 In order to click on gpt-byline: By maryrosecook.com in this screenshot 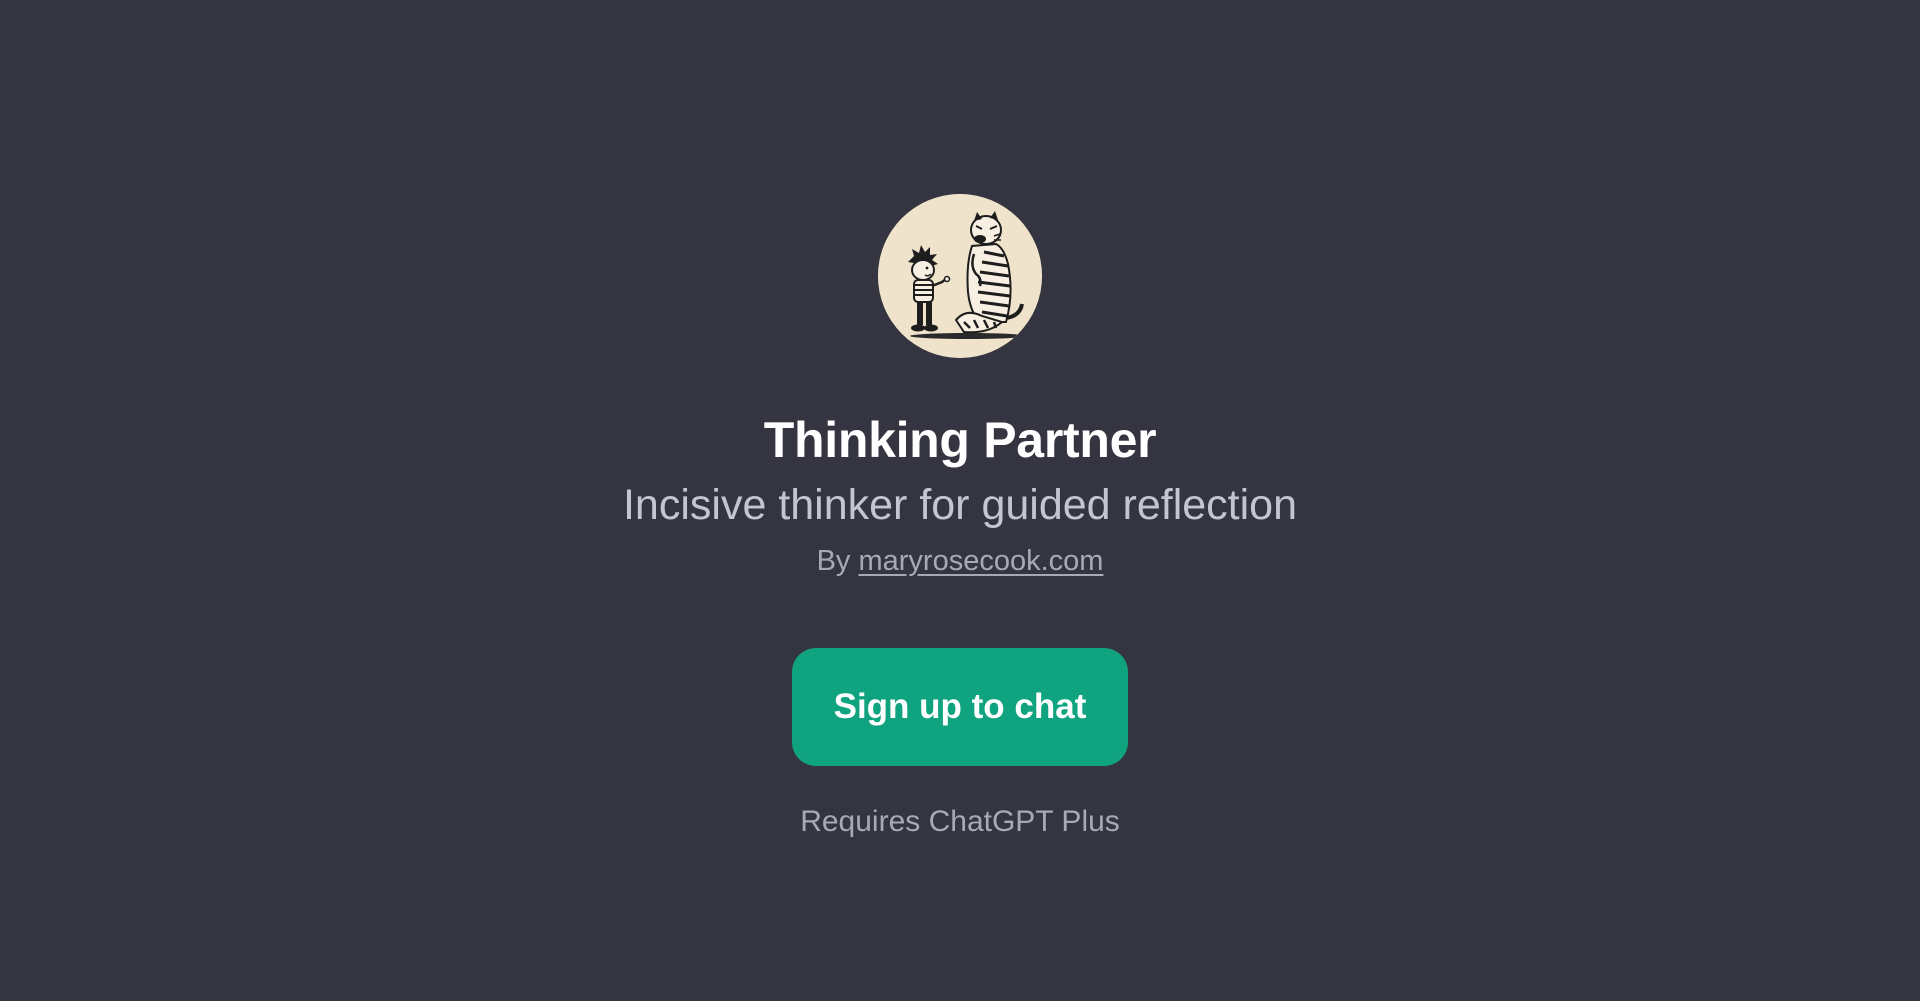, I will do `click(960, 561)`.